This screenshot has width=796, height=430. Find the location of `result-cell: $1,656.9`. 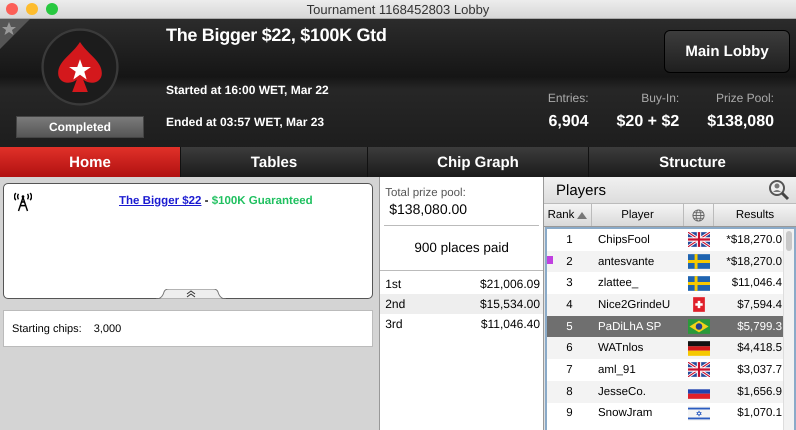

result-cell: $1,656.9 is located at coordinates (759, 392).